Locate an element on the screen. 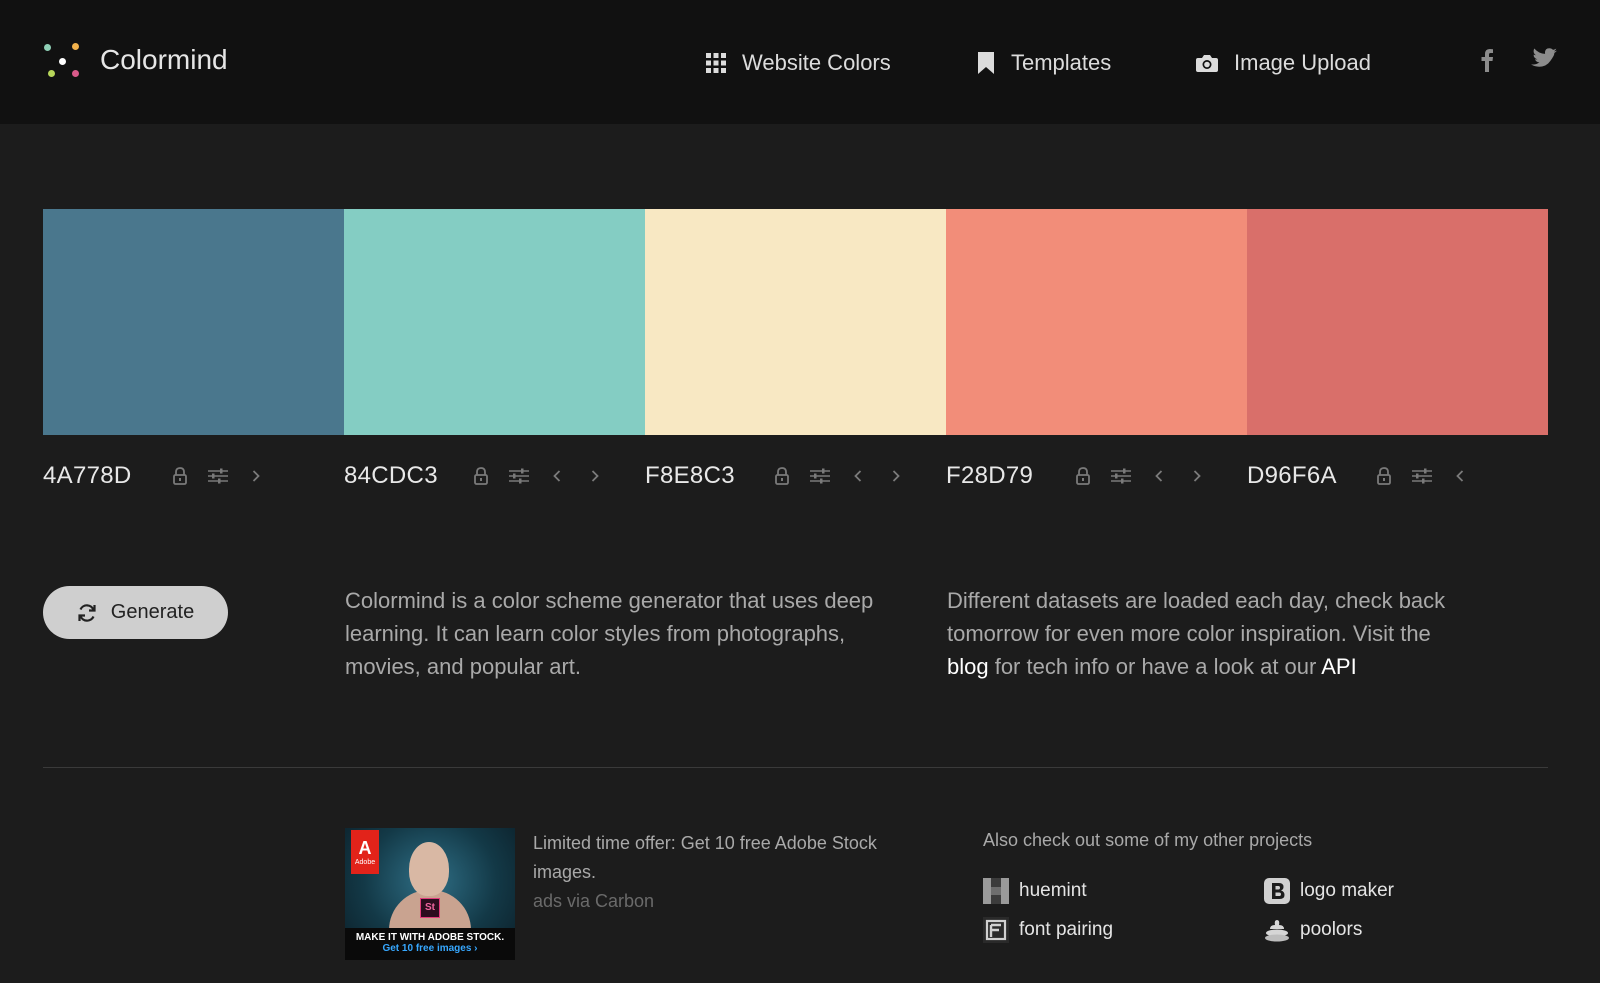  project-label: font pairing is located at coordinates (1066, 929).